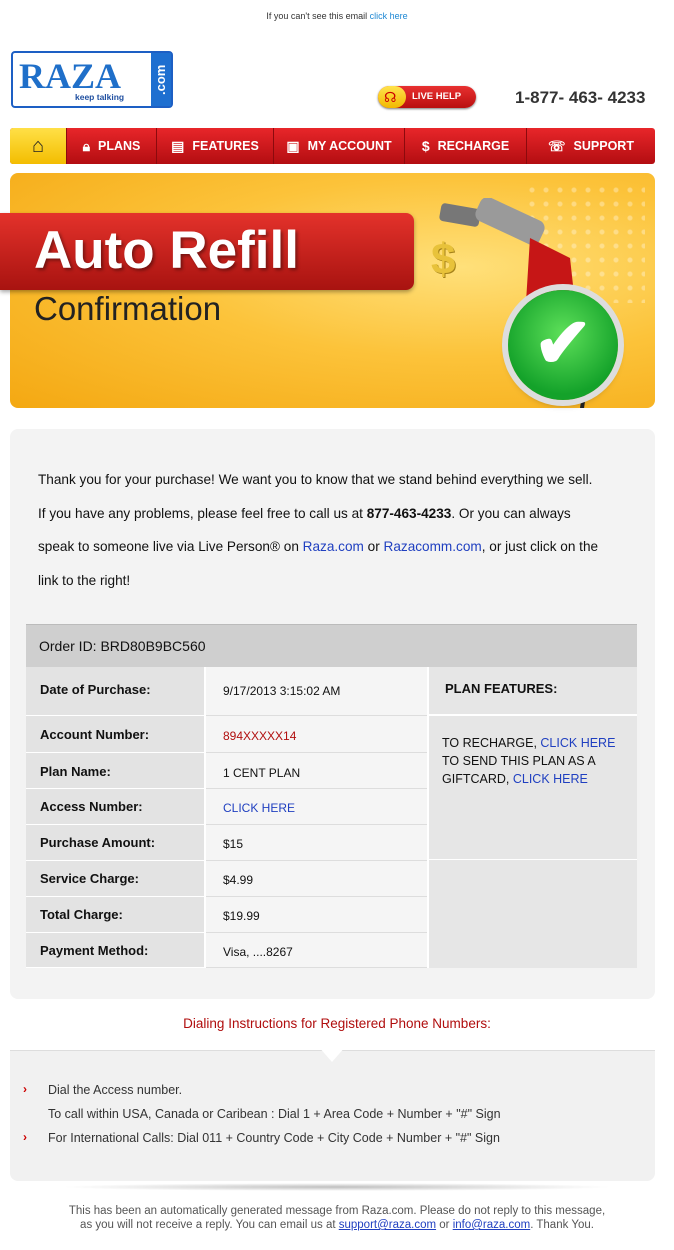  I want to click on preheader-link: click here, so click(389, 16).